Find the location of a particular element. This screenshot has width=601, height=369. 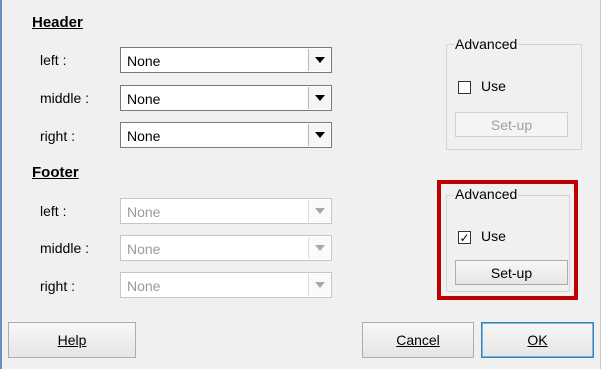

header-setup-label: Set-up is located at coordinates (511, 124).